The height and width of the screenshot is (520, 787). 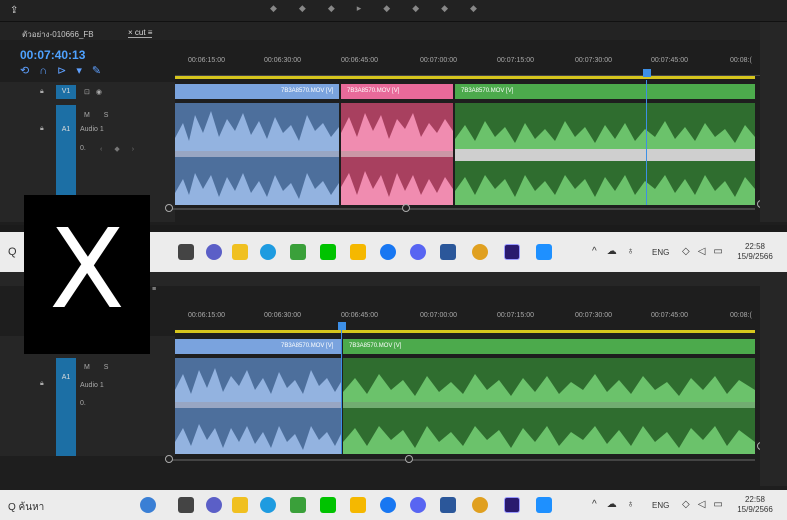 What do you see at coordinates (741, 60) in the screenshot?
I see `ruler-tick: 00:08:(` at bounding box center [741, 60].